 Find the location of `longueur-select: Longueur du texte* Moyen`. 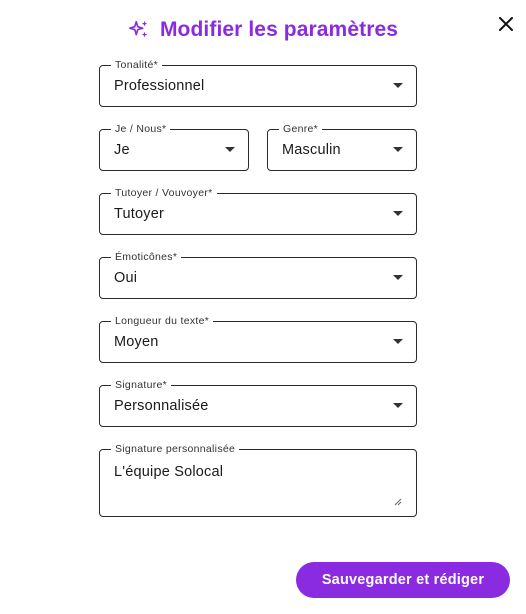

longueur-select: Longueur du texte* Moyen is located at coordinates (258, 338).